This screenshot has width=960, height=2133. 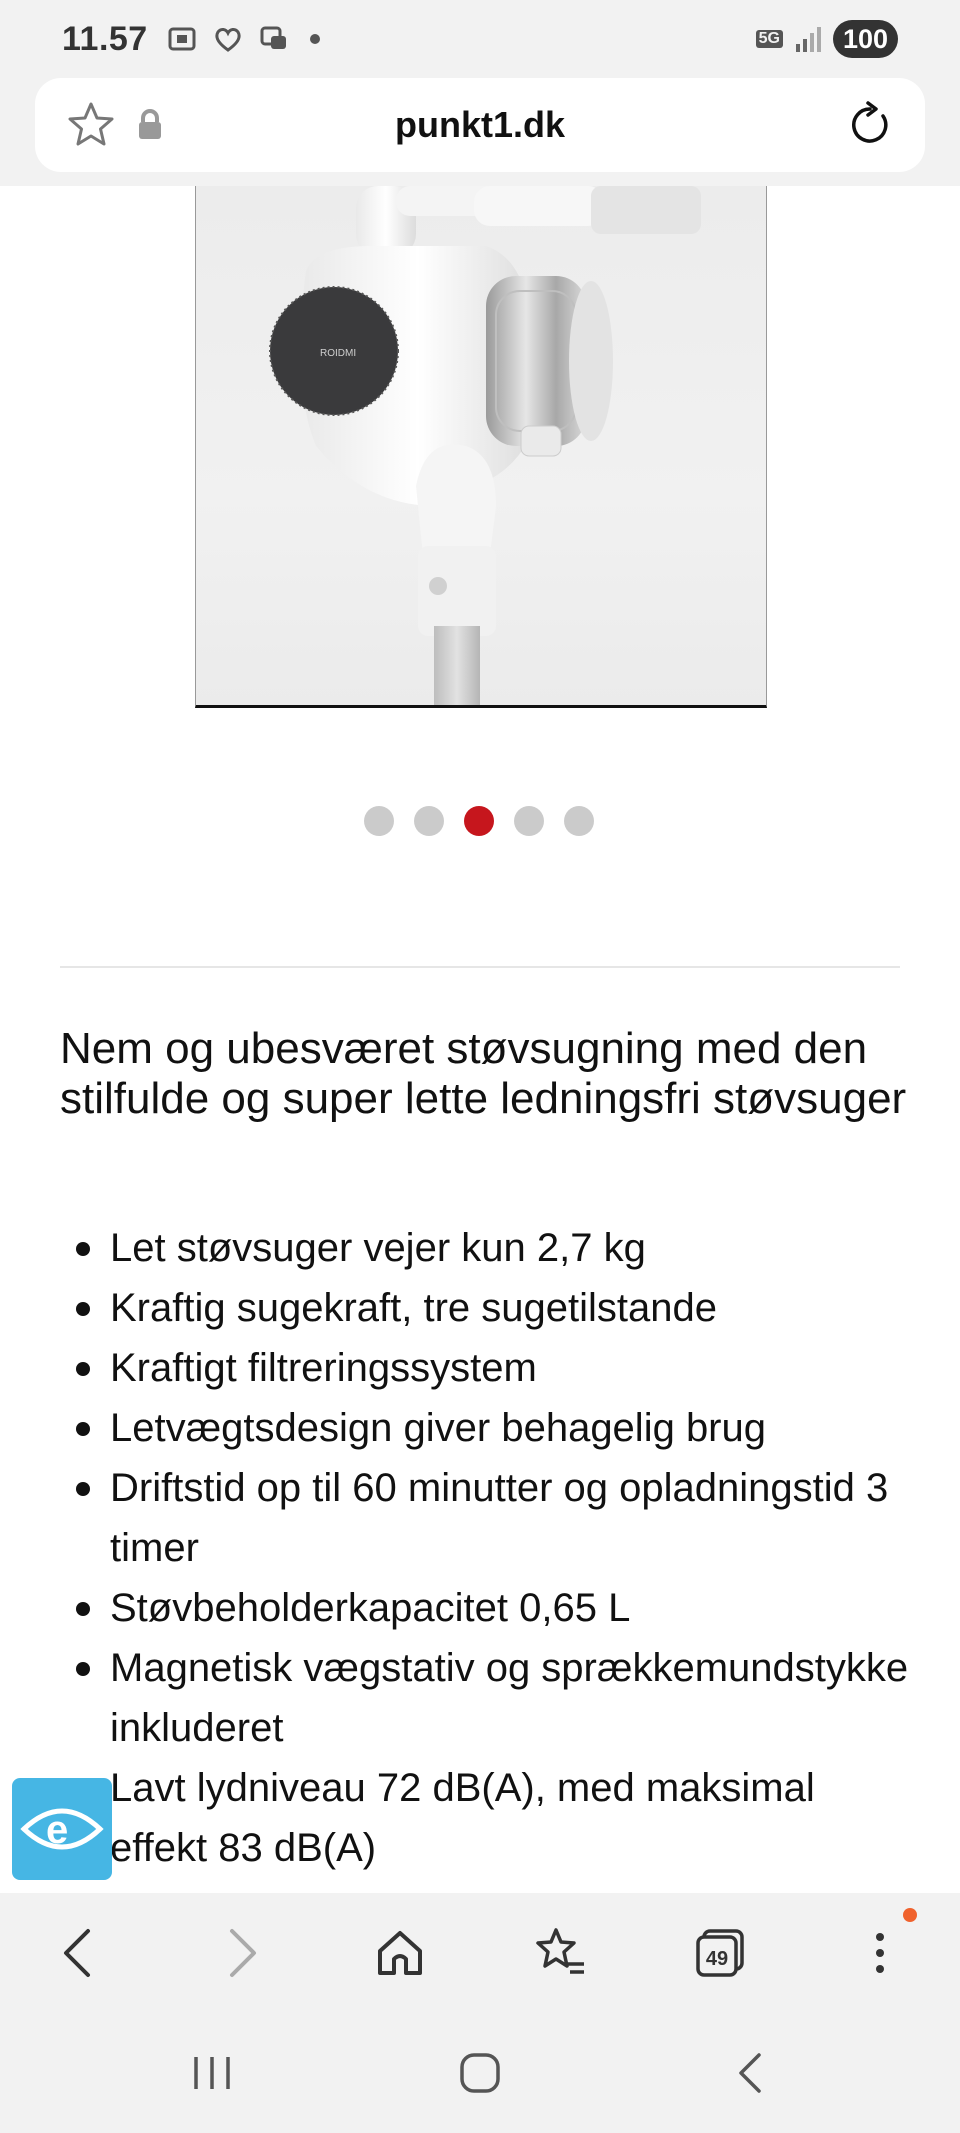 I want to click on feature-item: Støvbeholderkapacitet 0,65 L, so click(x=490, y=1608).